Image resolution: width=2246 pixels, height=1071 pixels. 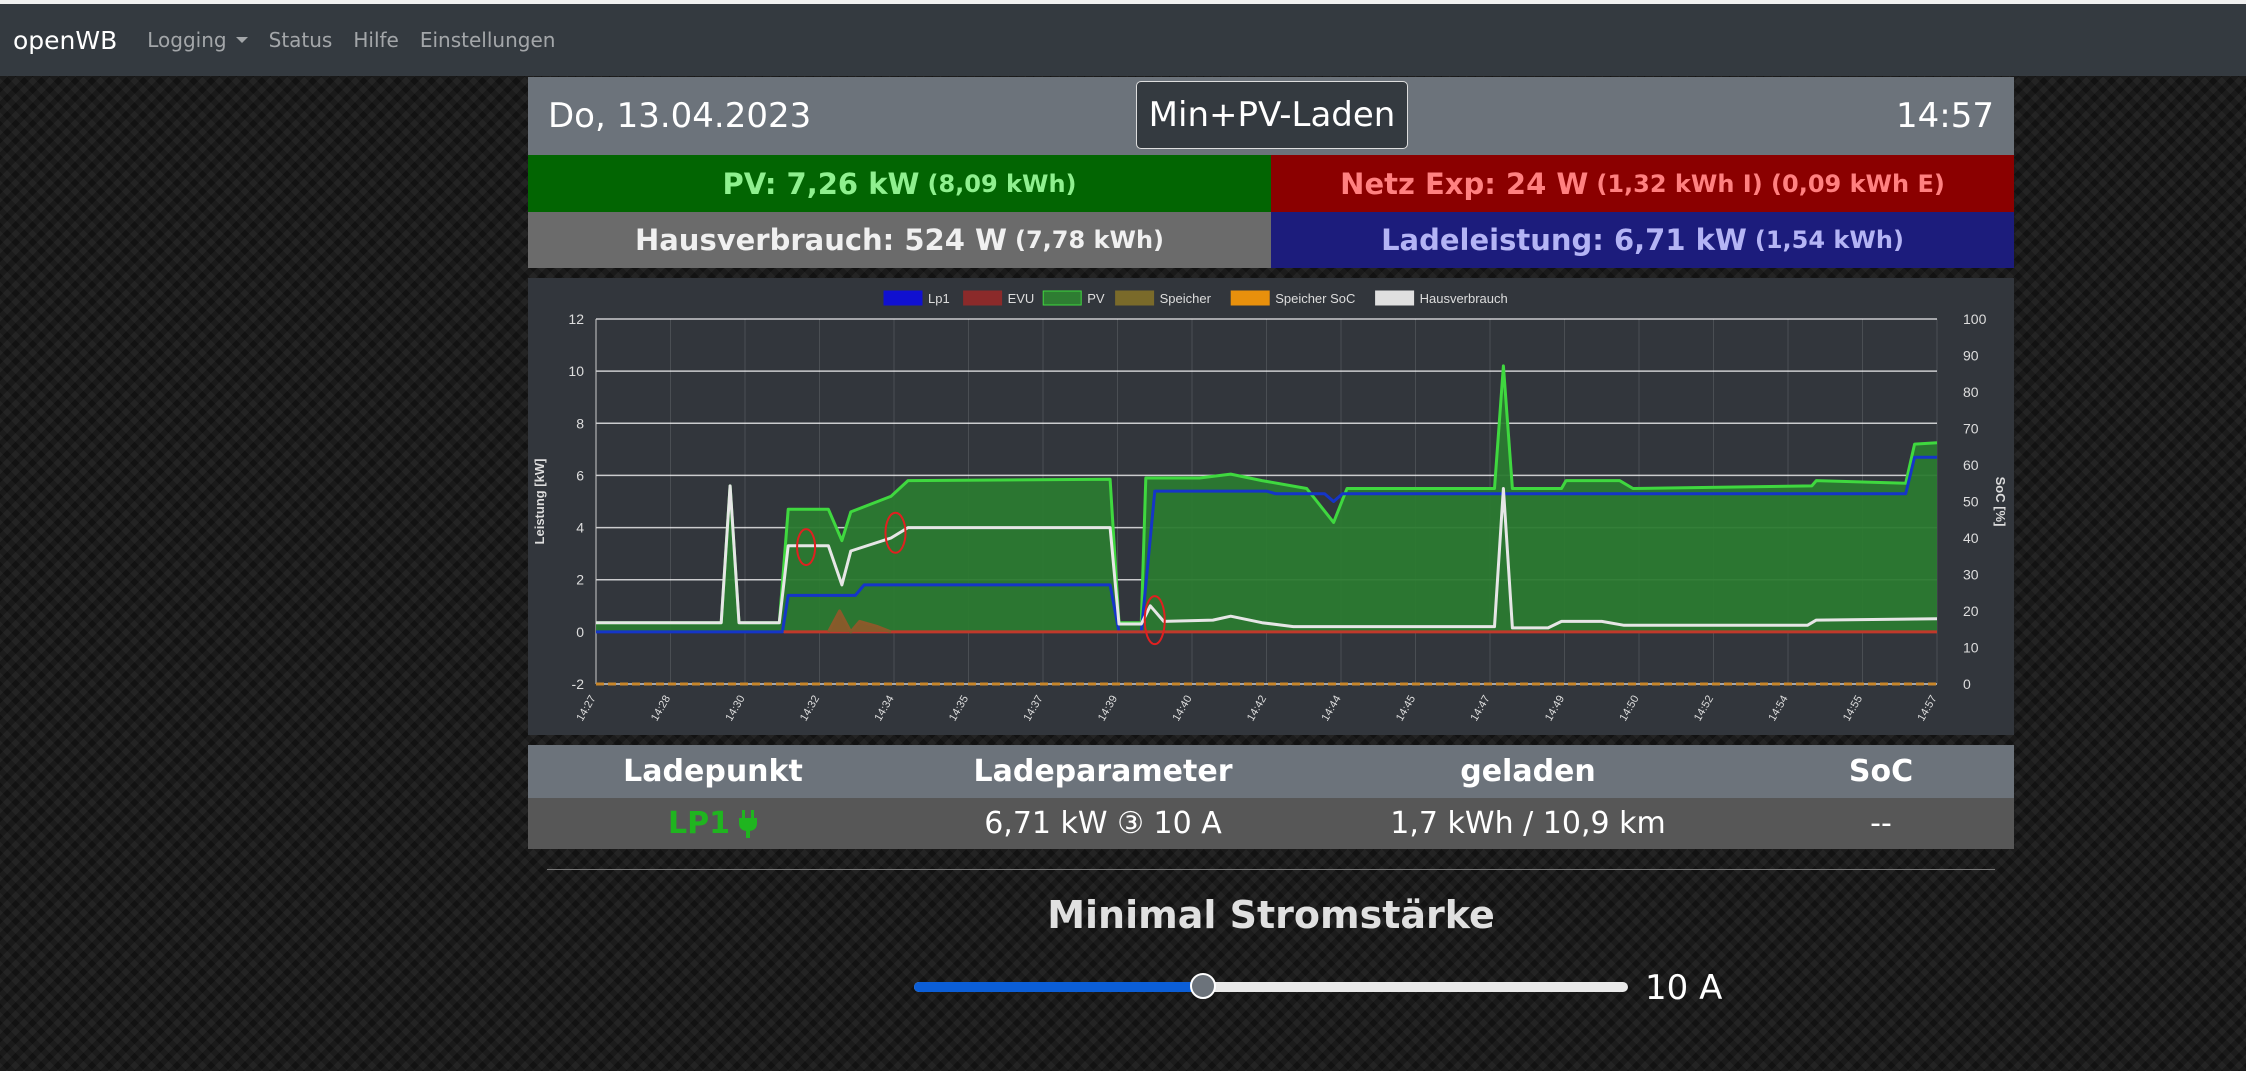 I want to click on x-tick-label: 14:45, so click(x=1406, y=709).